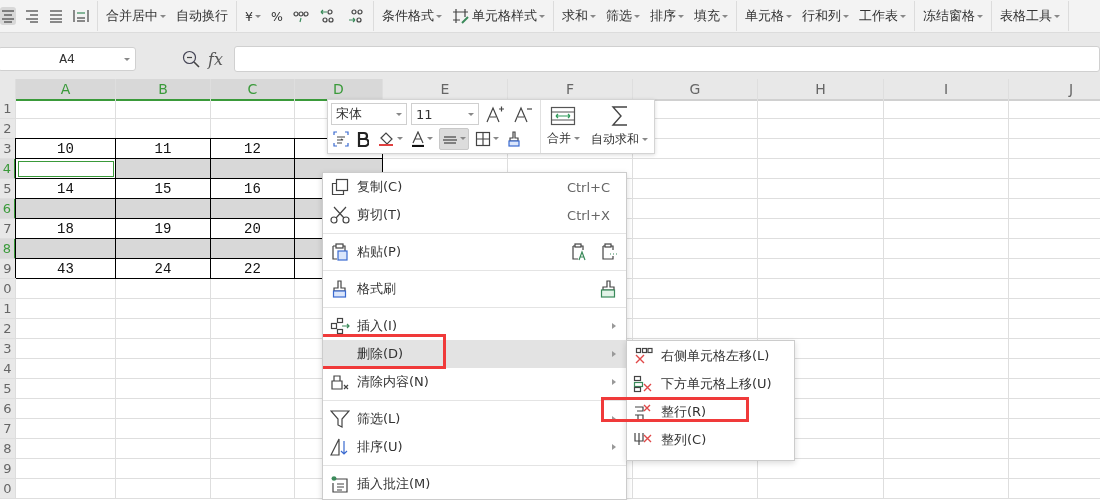 The image size is (1100, 500). Describe the element at coordinates (588, 187) in the screenshot. I see `shortcut-text: Ctrl+C` at that location.